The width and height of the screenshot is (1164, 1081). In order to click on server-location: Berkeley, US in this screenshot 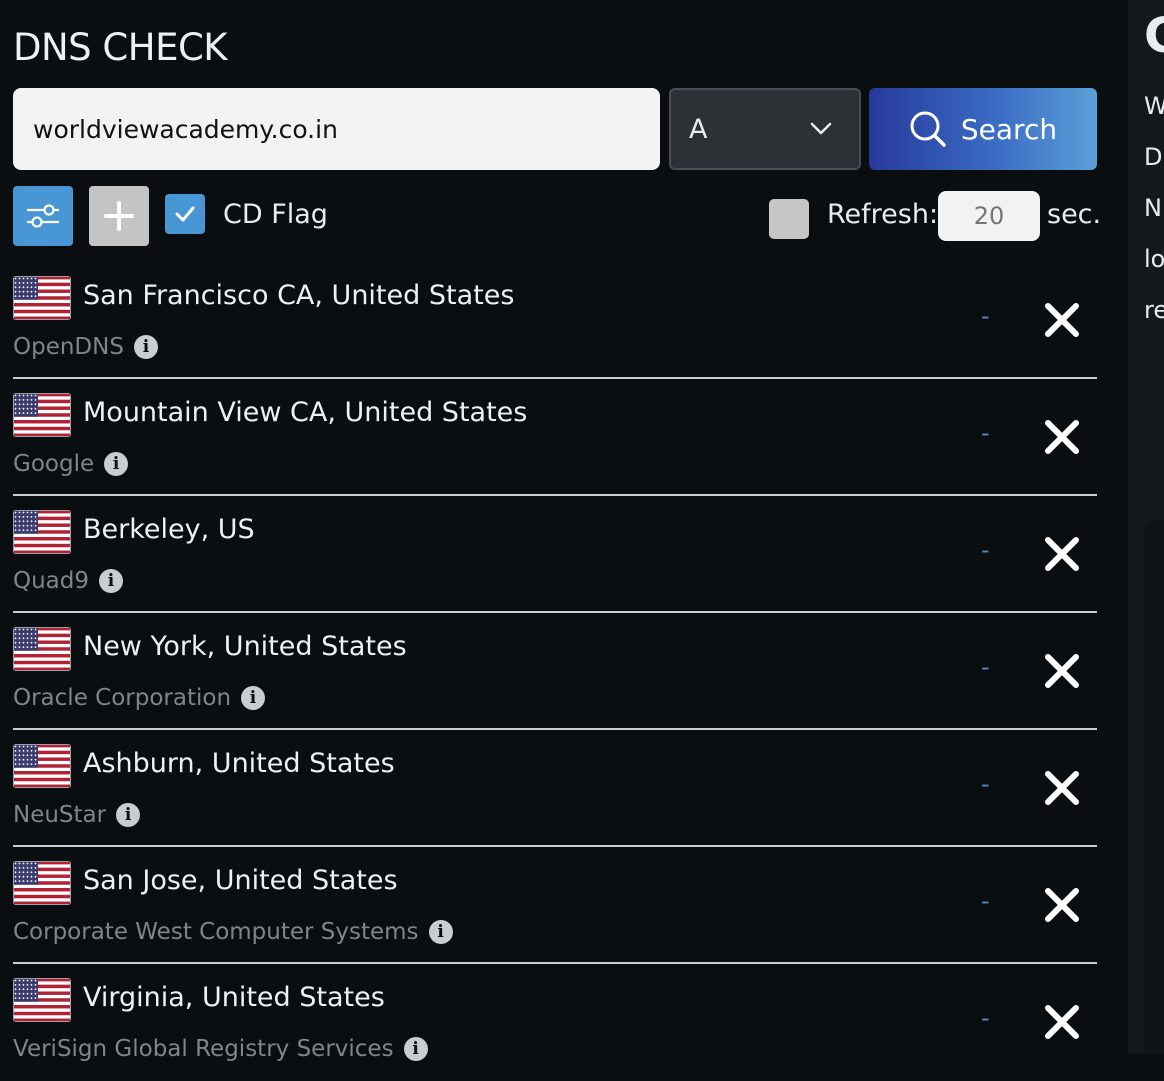, I will do `click(169, 529)`.